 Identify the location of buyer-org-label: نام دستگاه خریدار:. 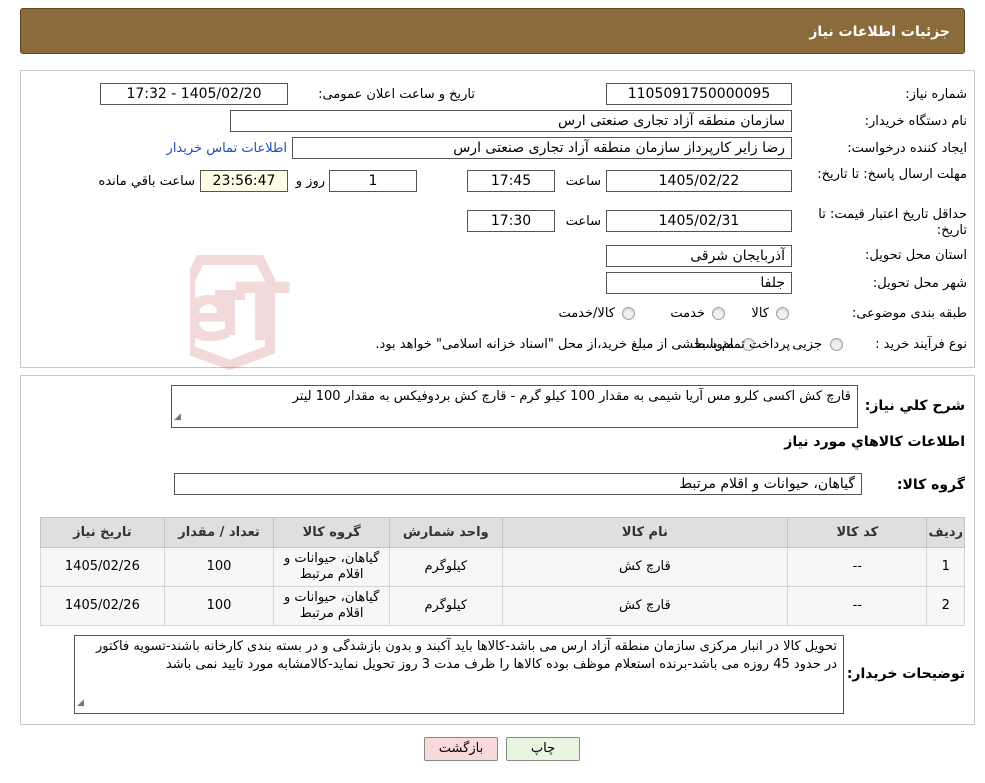
(915, 121).